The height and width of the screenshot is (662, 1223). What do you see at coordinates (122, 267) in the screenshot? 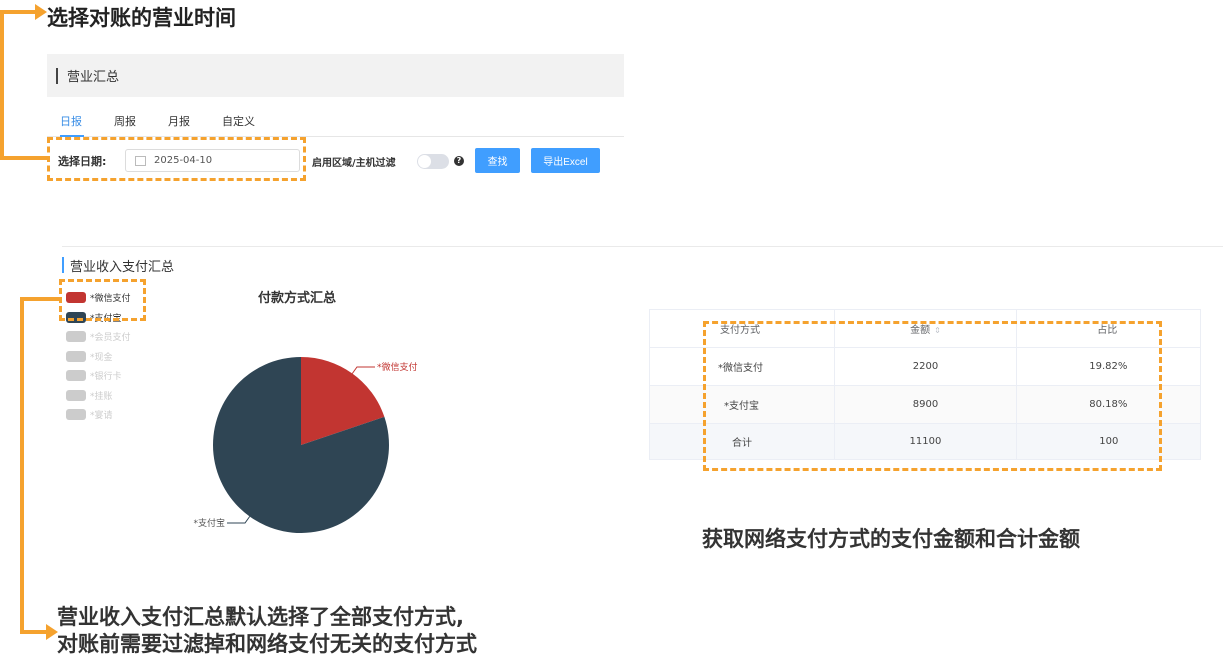
I see `section-title: 营业收入支付汇总` at bounding box center [122, 267].